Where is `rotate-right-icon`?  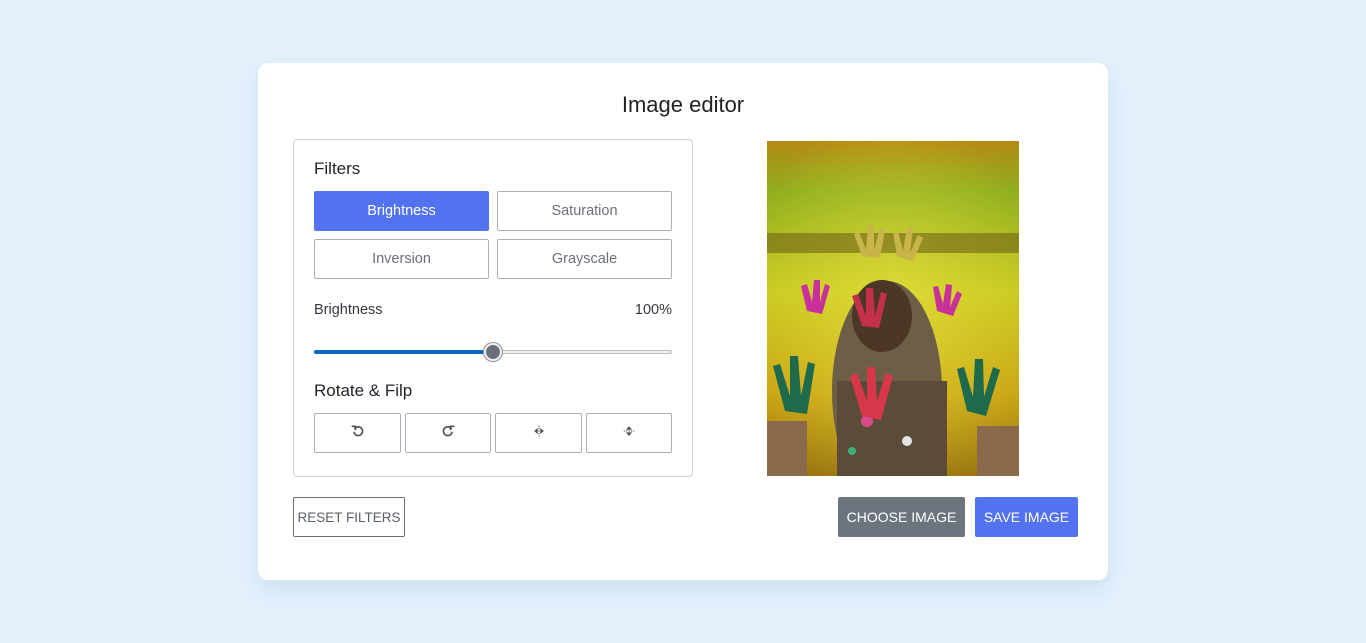
rotate-right-icon is located at coordinates (448, 433).